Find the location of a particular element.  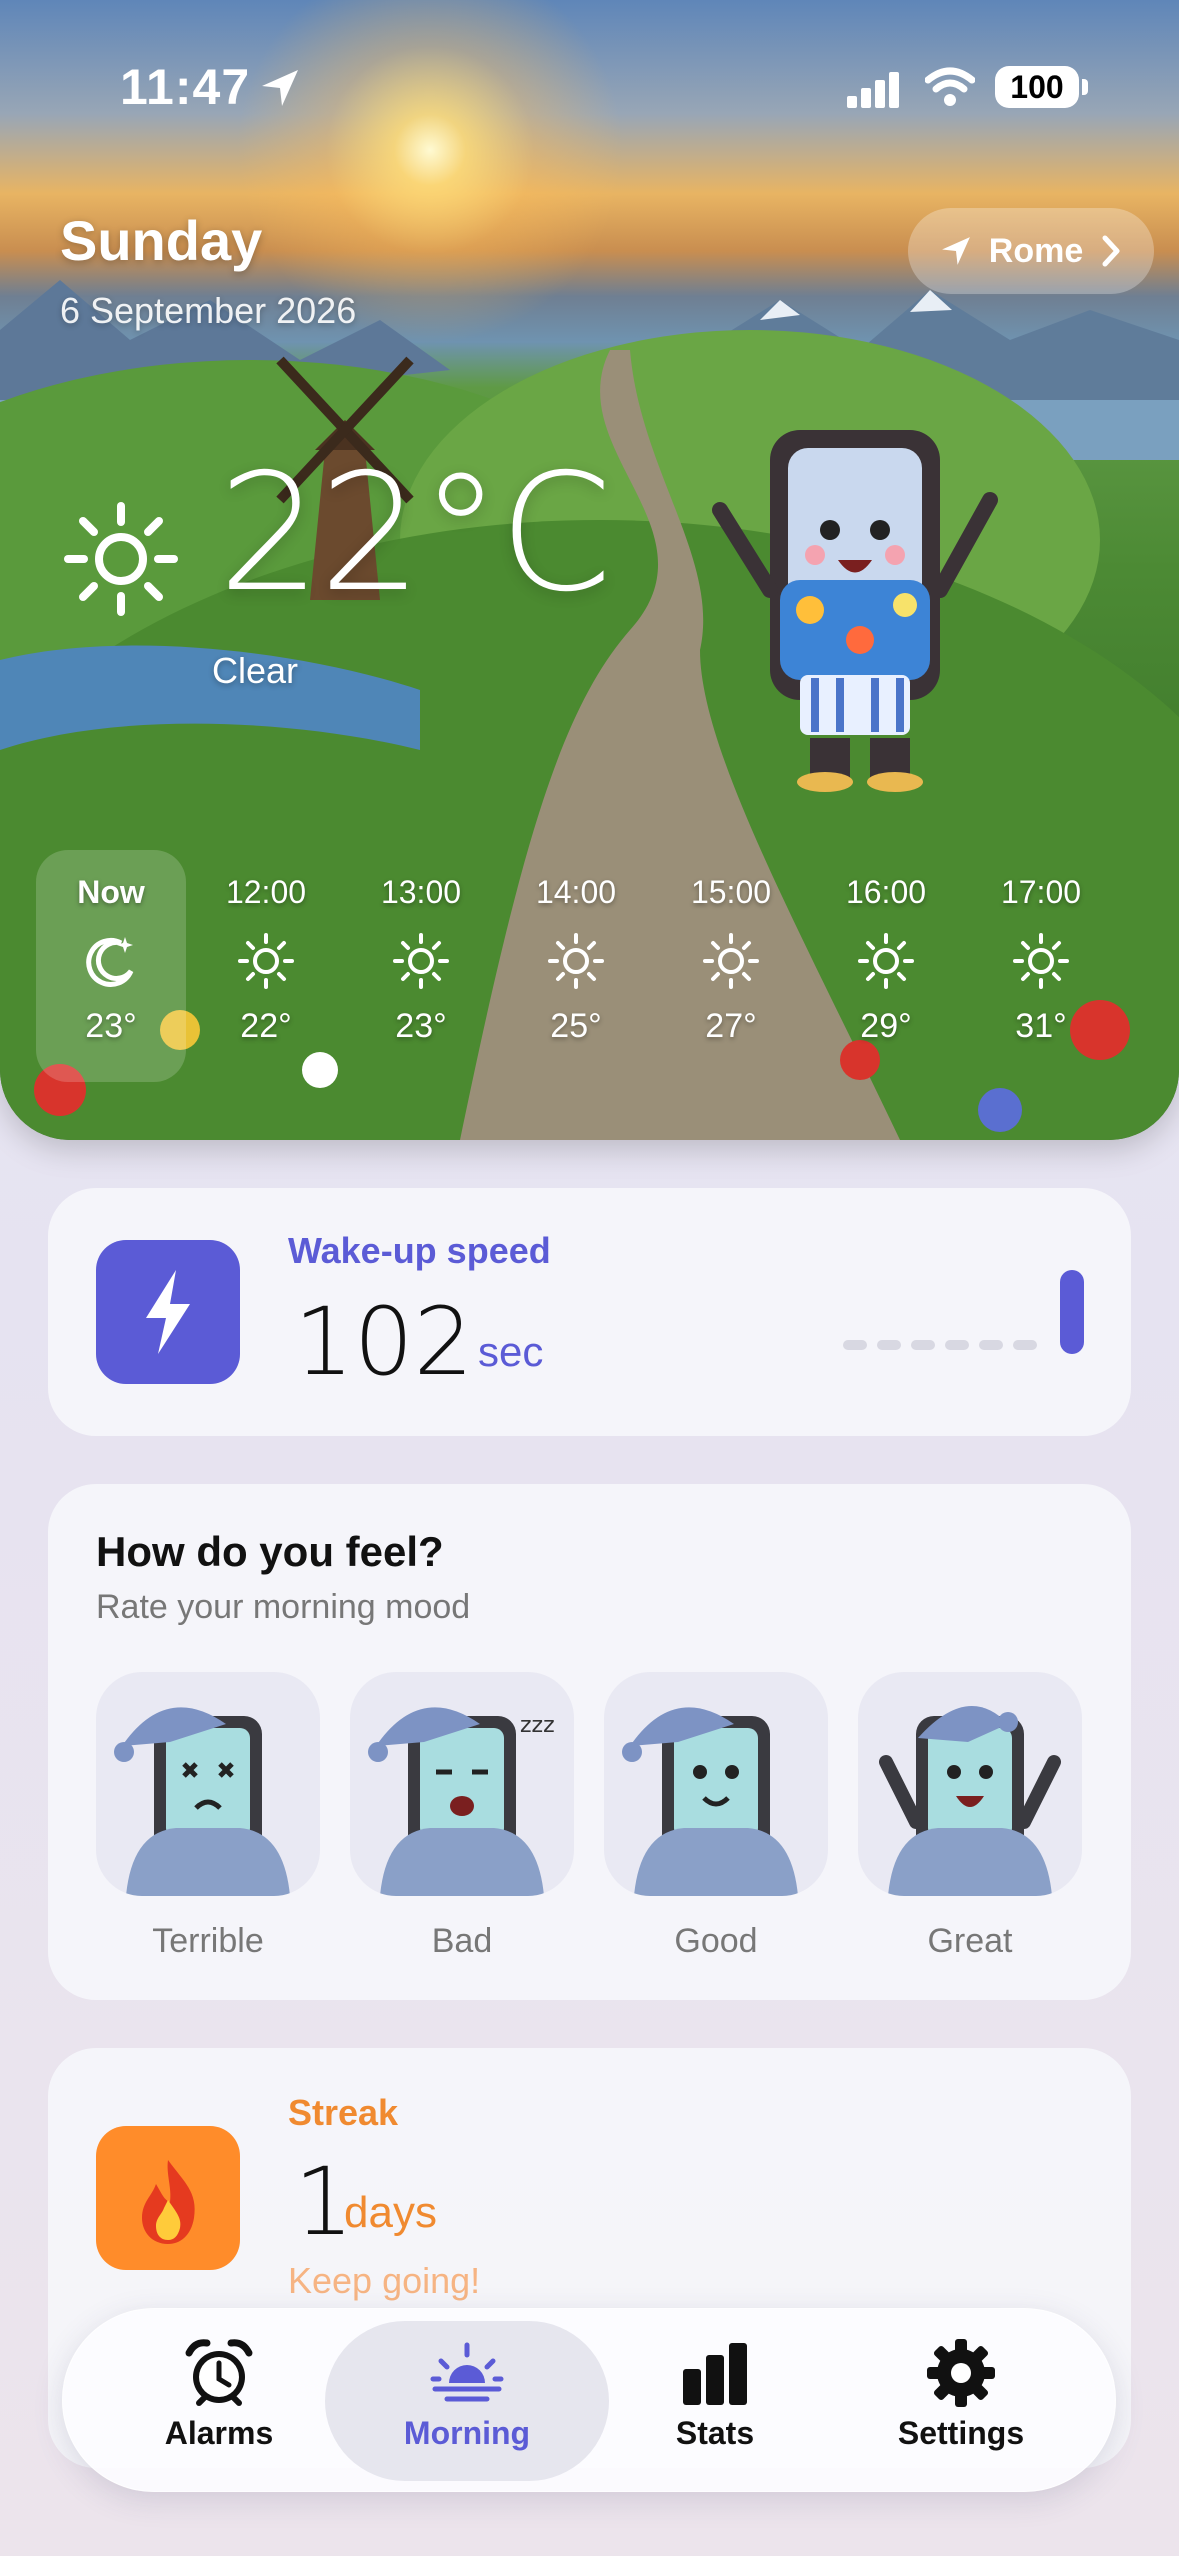

hourly-item: 15:00 27° is located at coordinates (731, 966).